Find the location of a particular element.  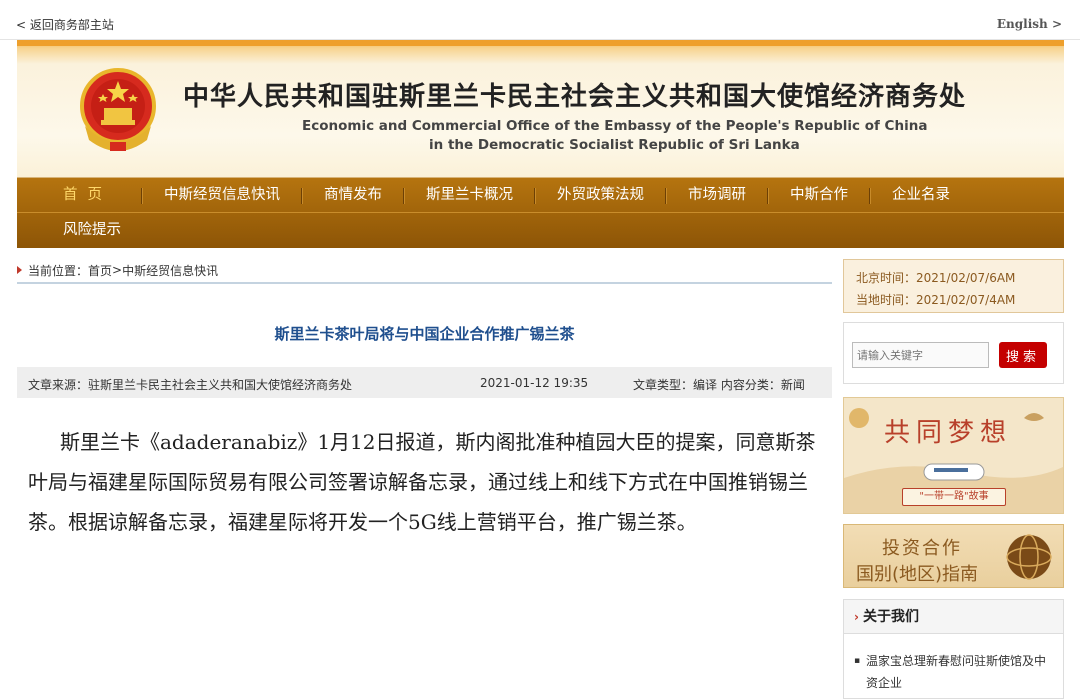

english-link: English > is located at coordinates (1029, 24).